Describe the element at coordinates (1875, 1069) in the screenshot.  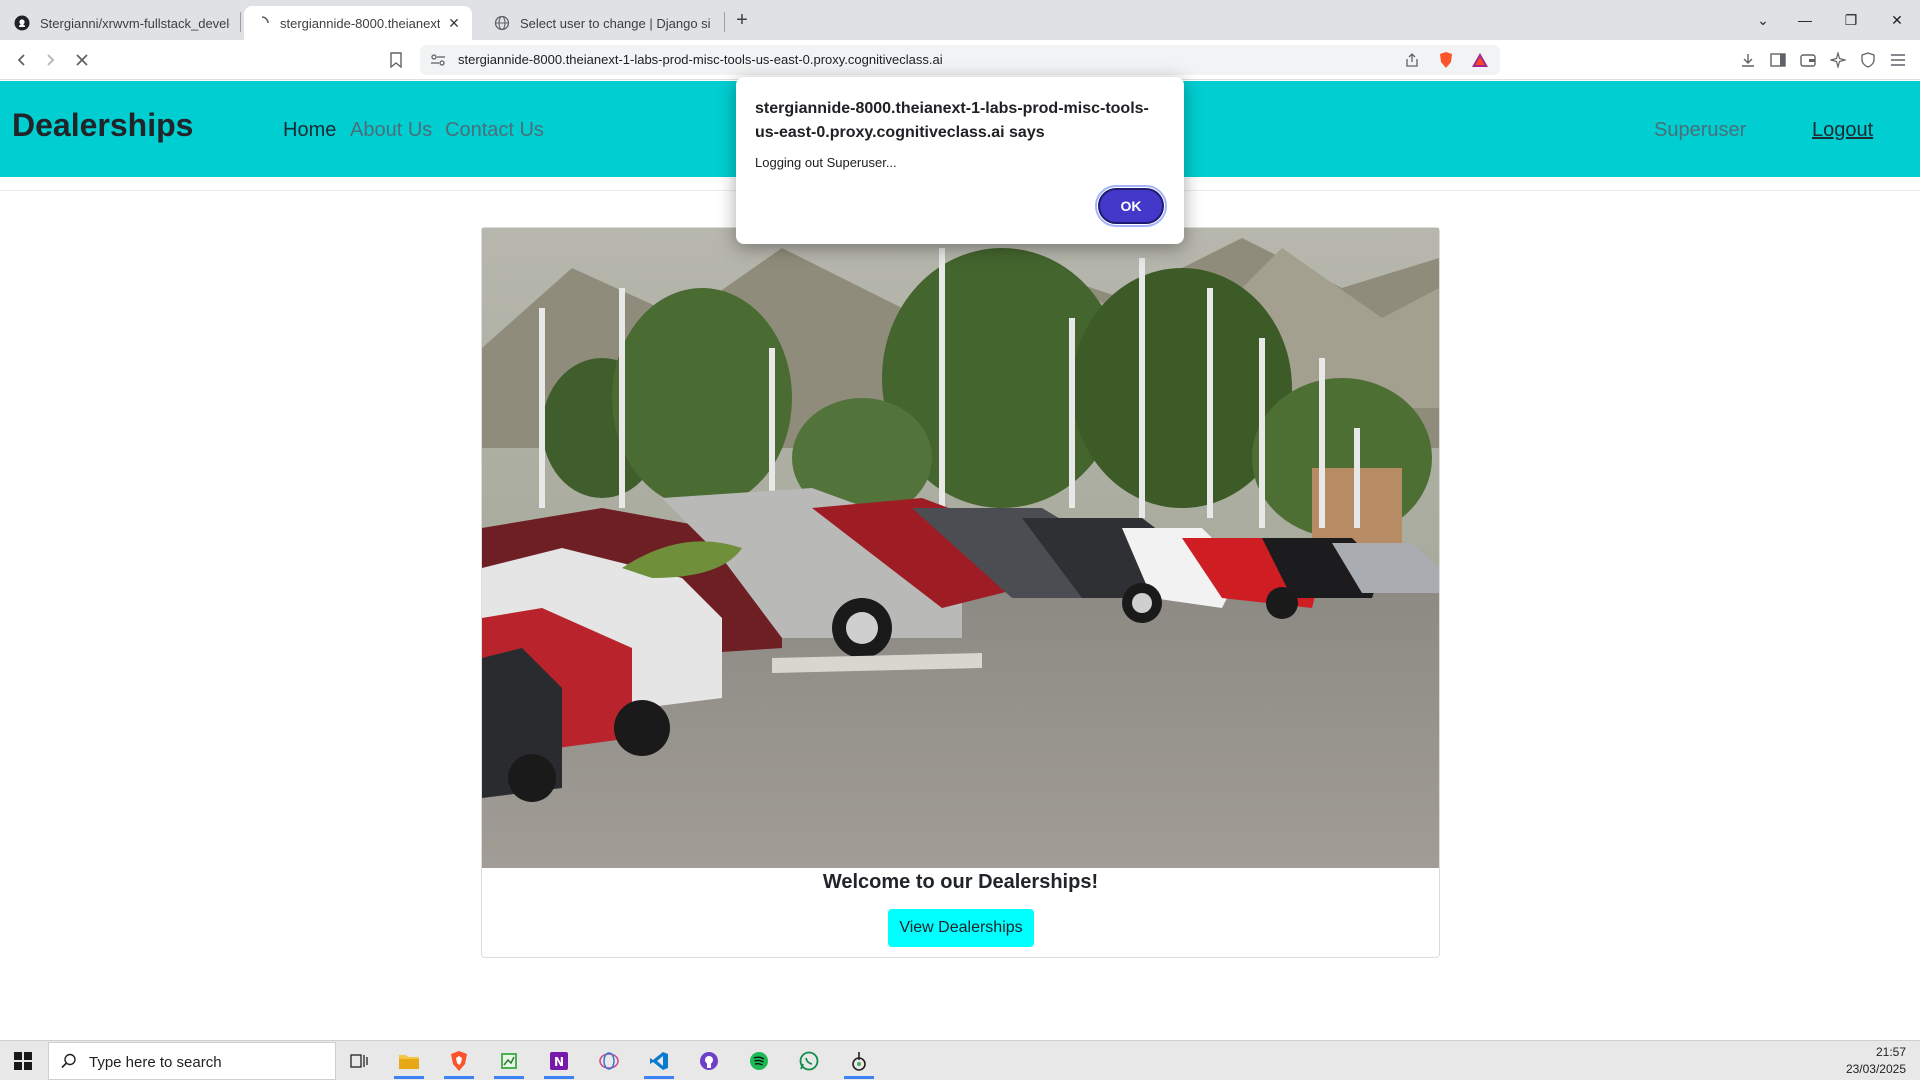
I see `clock-date: 23/03/2025` at that location.